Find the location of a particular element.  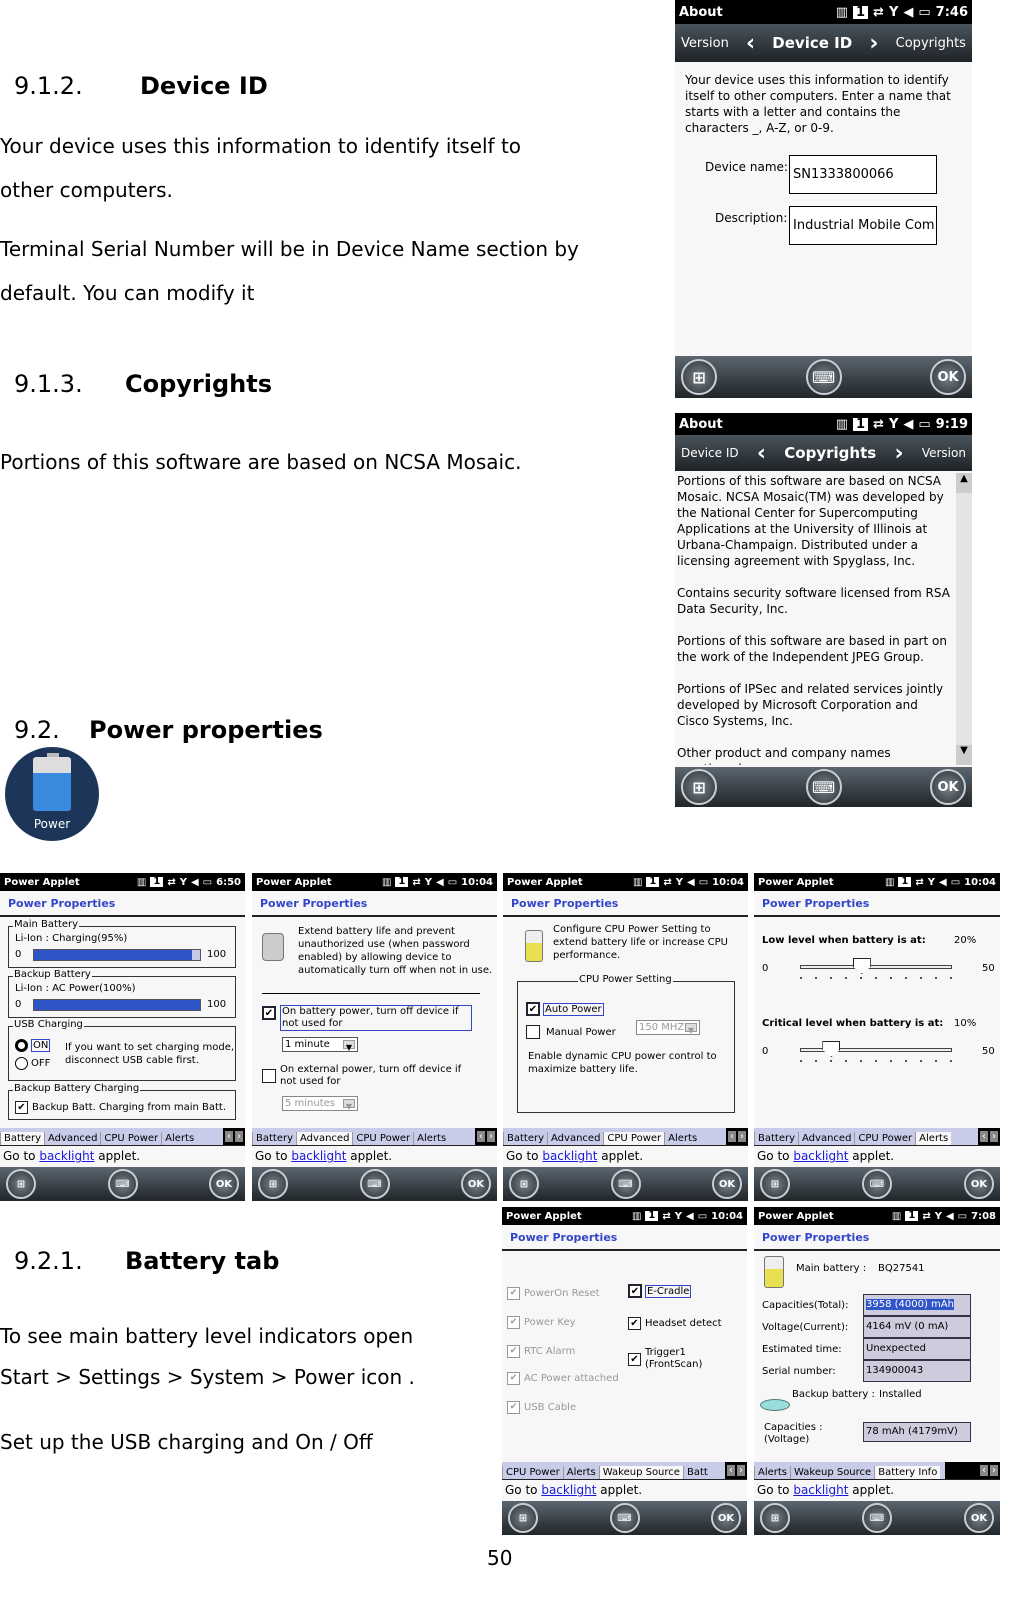

scroll-down-icon: ▼ is located at coordinates (964, 755).